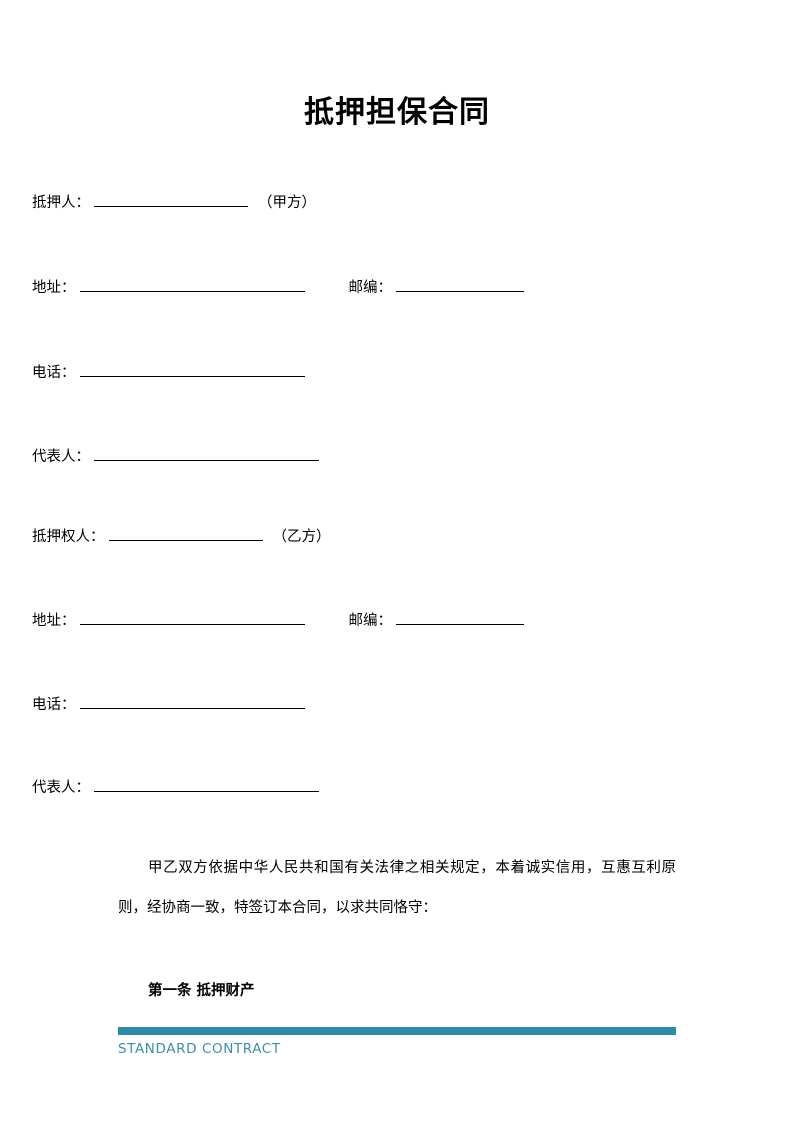 This screenshot has height=1123, width=794. I want to click on field-input-mortgagor-zip, so click(460, 284).